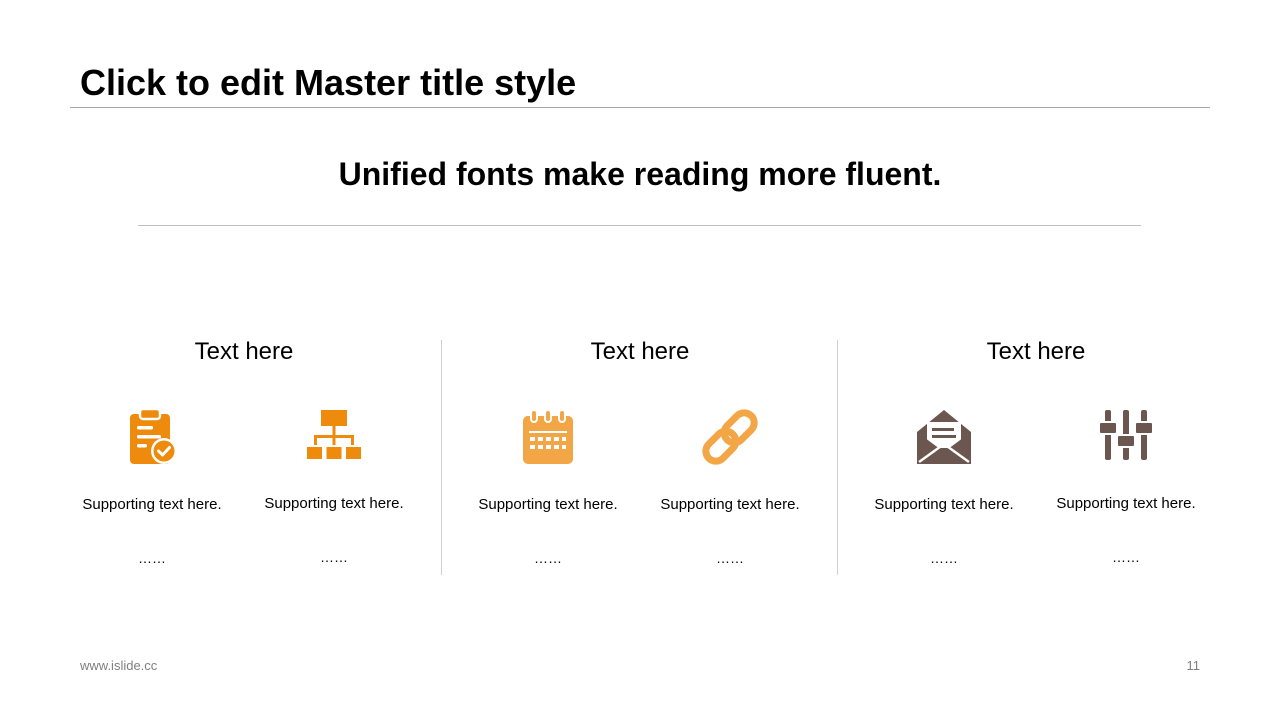 The width and height of the screenshot is (1280, 720). I want to click on link-icon, so click(730, 437).